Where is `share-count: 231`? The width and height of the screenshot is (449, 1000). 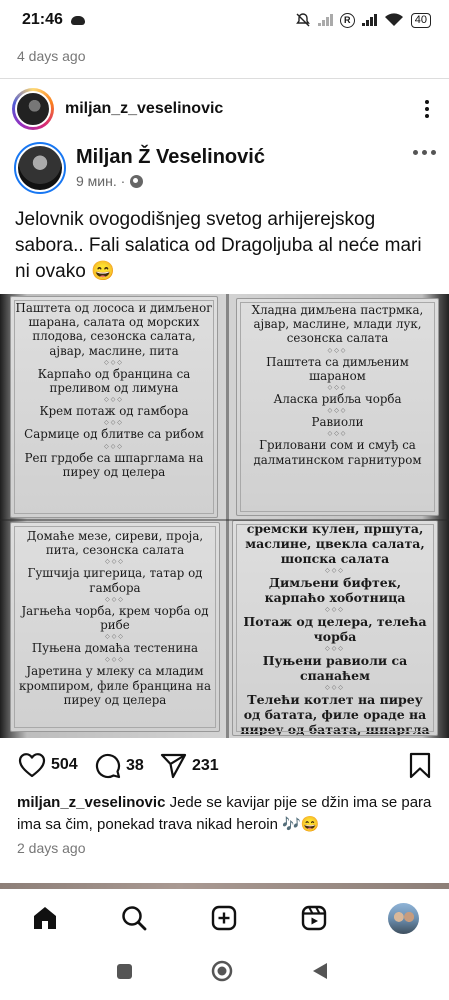
share-count: 231 is located at coordinates (205, 765).